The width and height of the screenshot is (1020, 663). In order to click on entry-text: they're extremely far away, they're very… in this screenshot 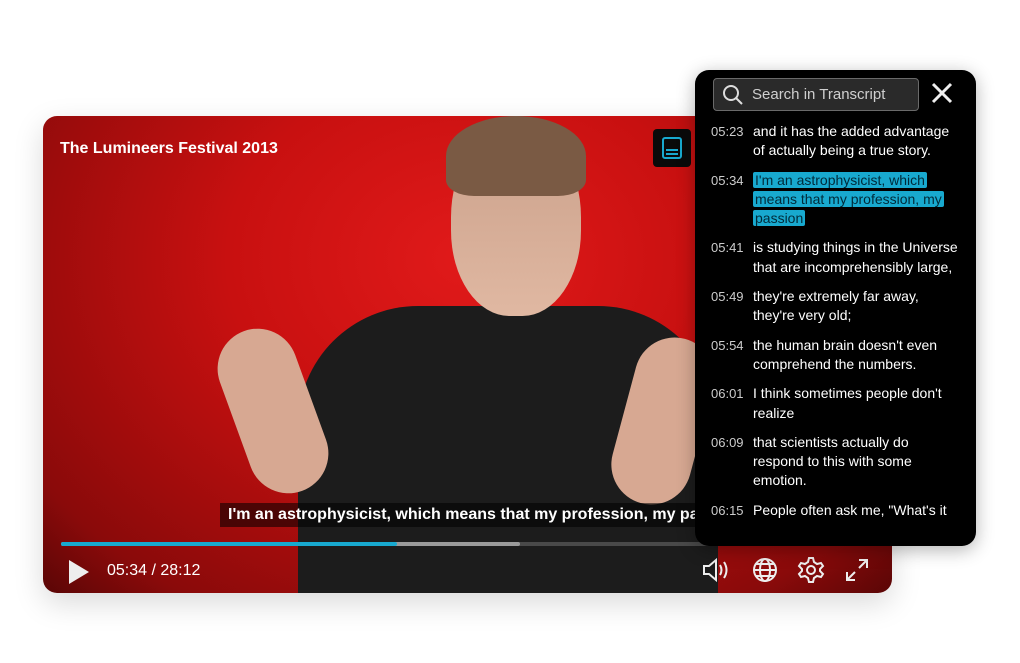, I will do `click(858, 306)`.